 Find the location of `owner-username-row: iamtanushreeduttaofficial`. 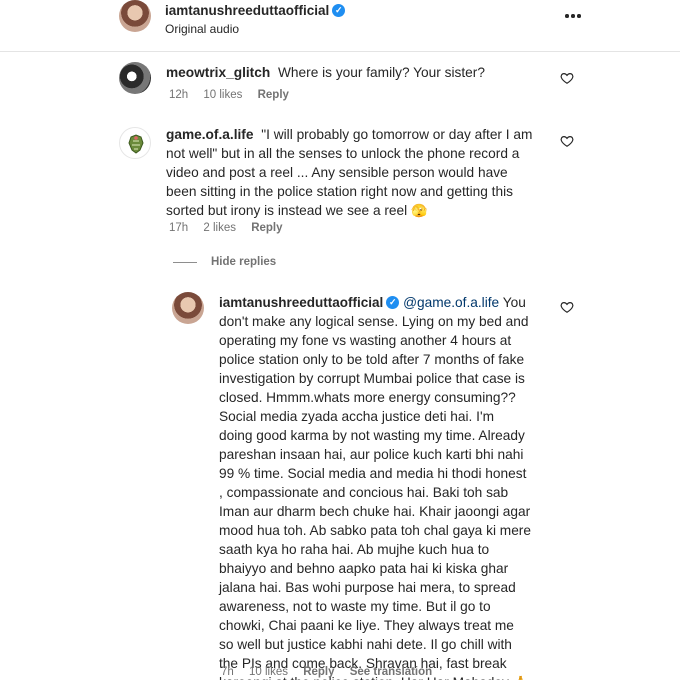

owner-username-row: iamtanushreeduttaofficial is located at coordinates (255, 10).